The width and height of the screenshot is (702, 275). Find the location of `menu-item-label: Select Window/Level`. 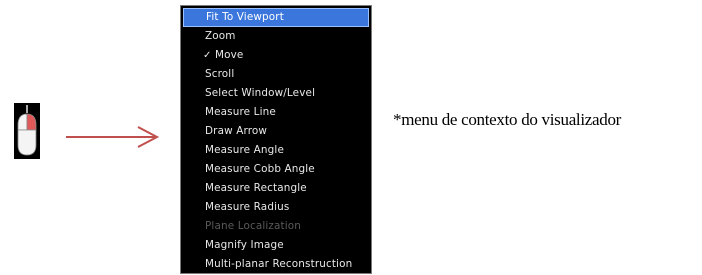

menu-item-label: Select Window/Level is located at coordinates (260, 93).